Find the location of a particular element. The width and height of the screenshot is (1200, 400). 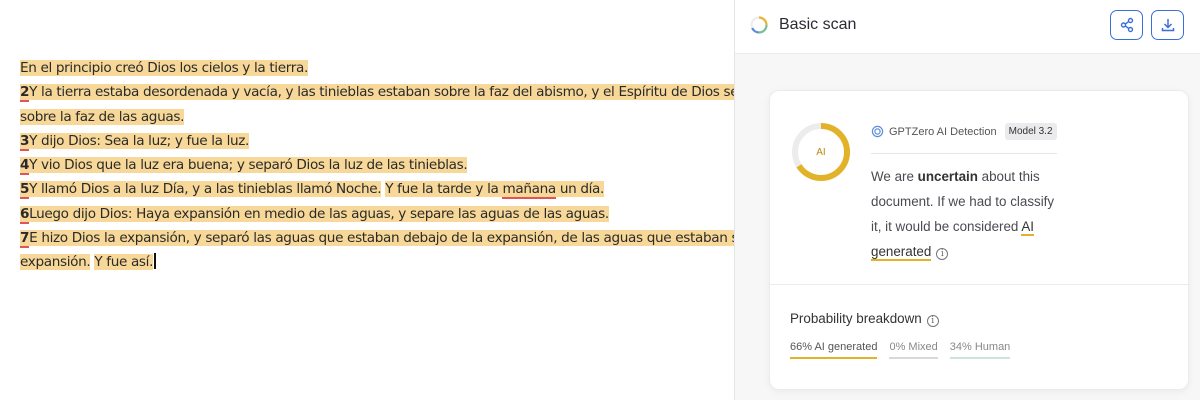

donut-label: AI is located at coordinates (821, 152).